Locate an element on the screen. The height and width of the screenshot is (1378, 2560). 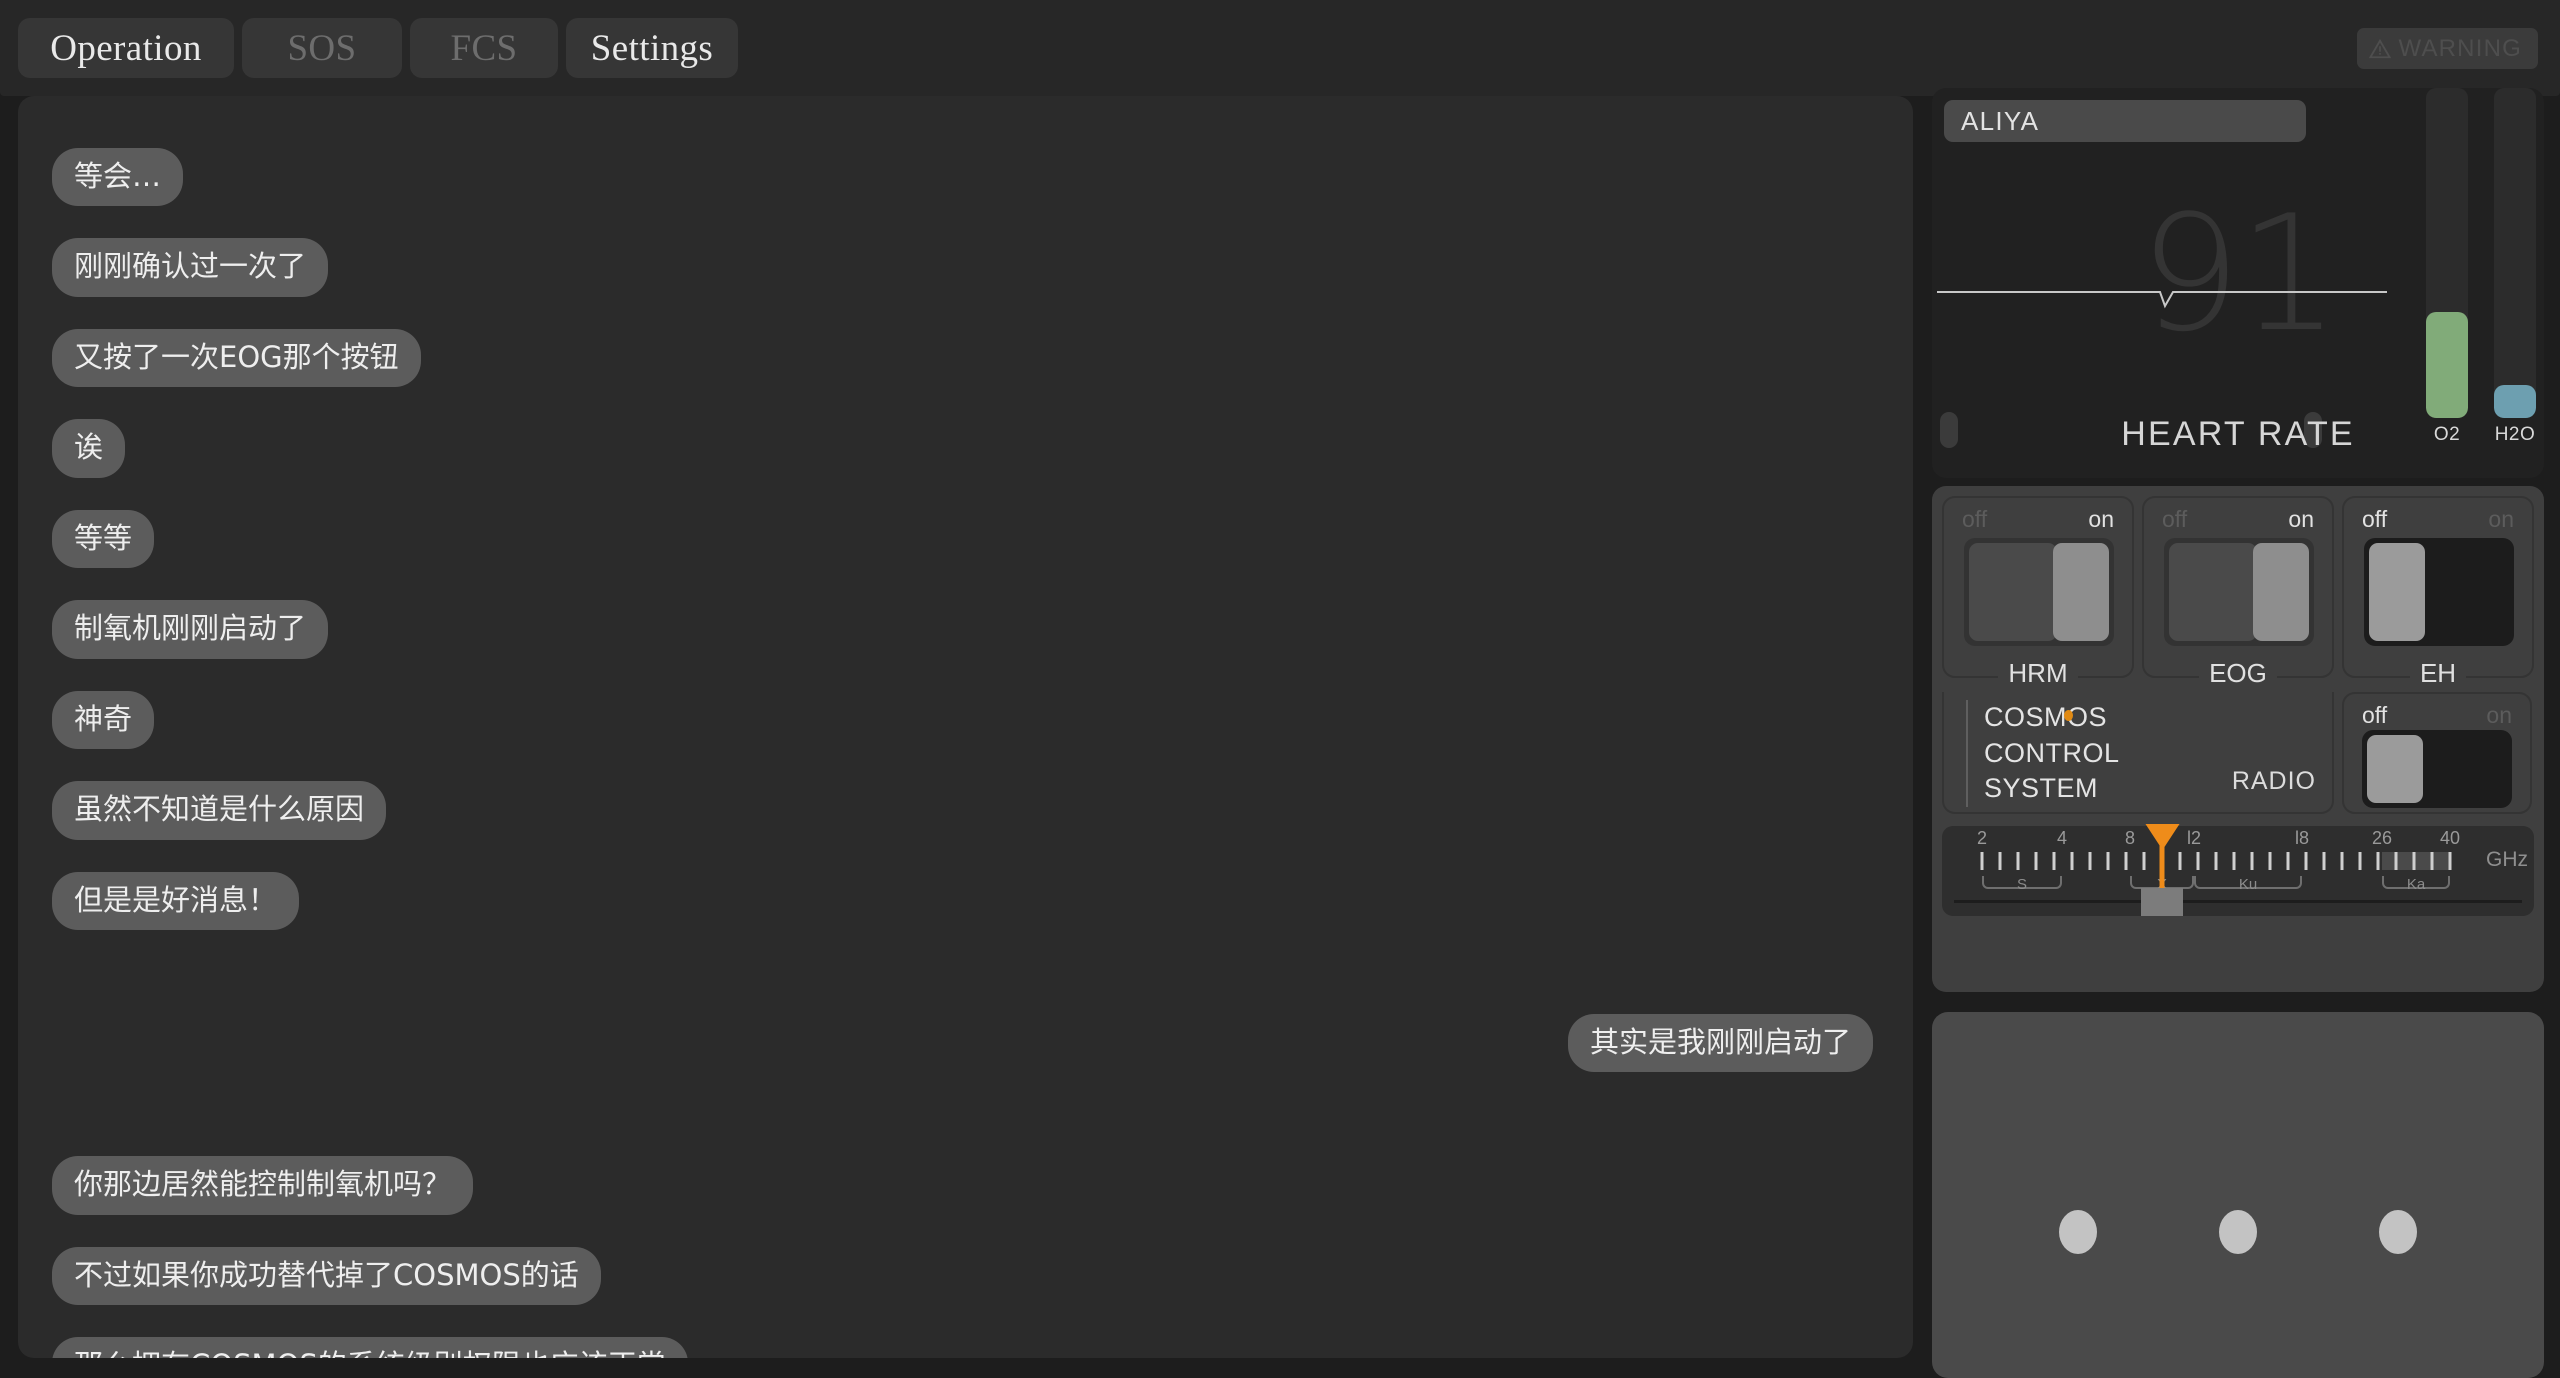
frequency-band-name: Ka is located at coordinates (2416, 884).